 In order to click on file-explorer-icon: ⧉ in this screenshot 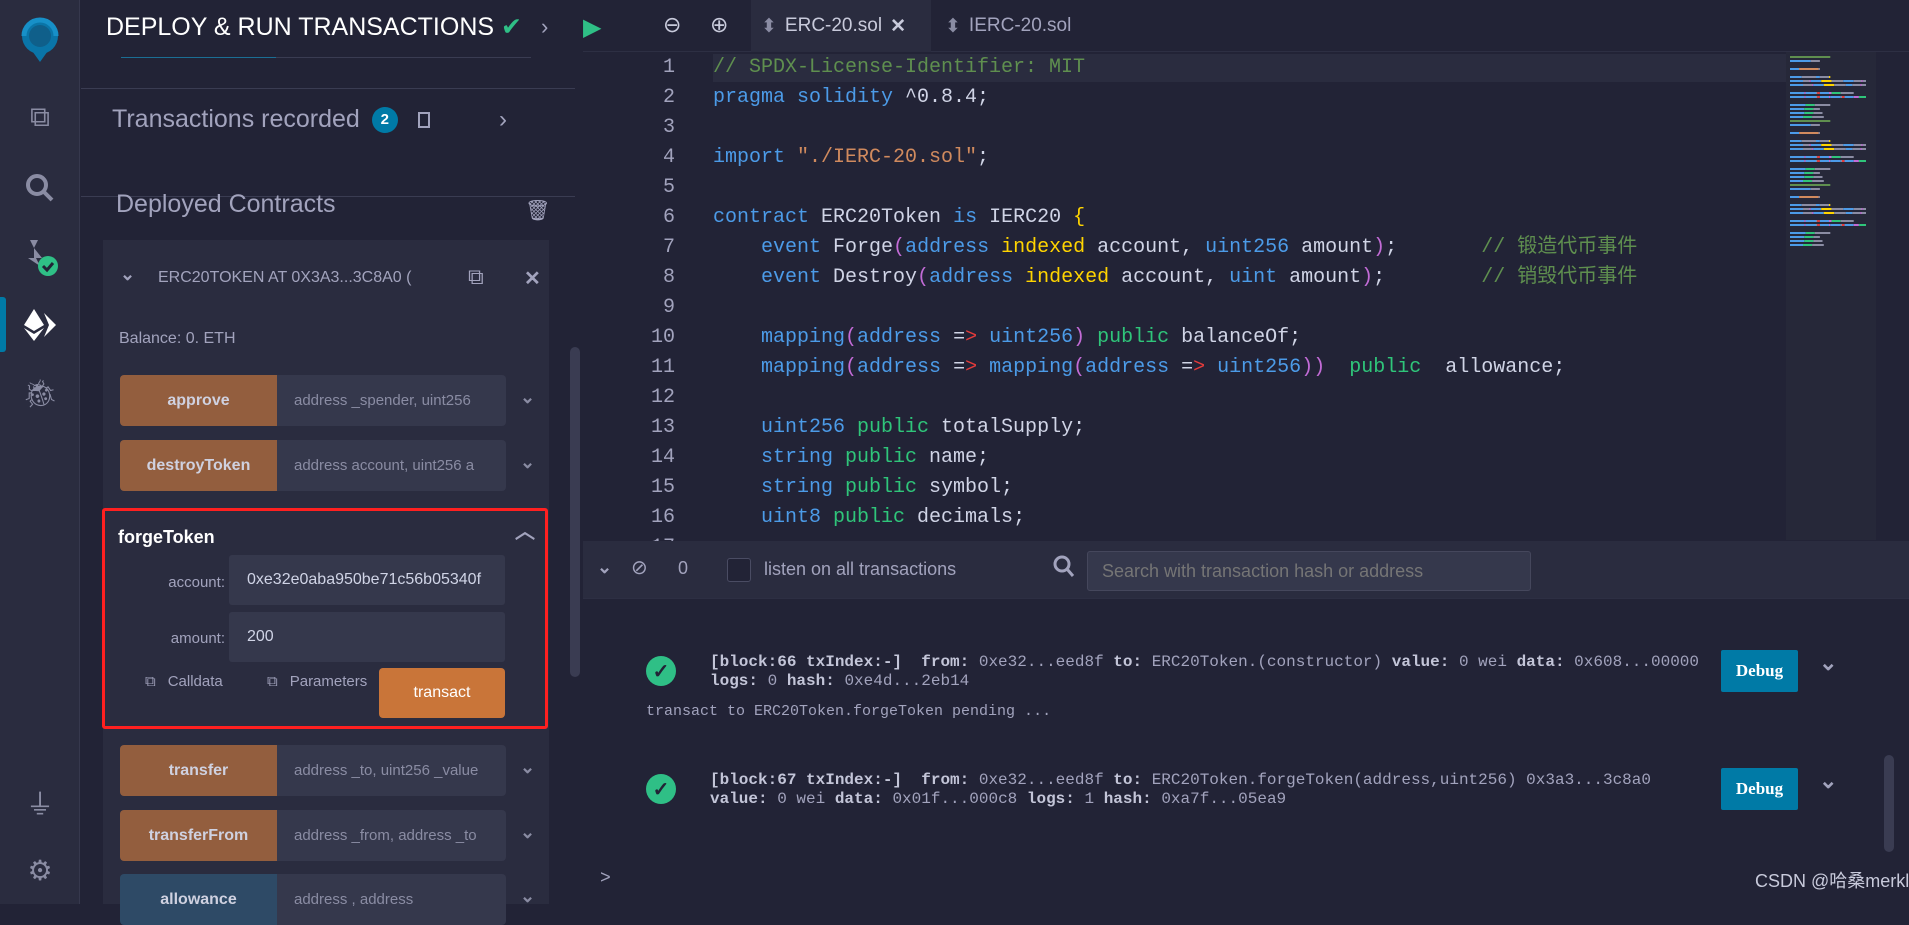, I will do `click(40, 117)`.